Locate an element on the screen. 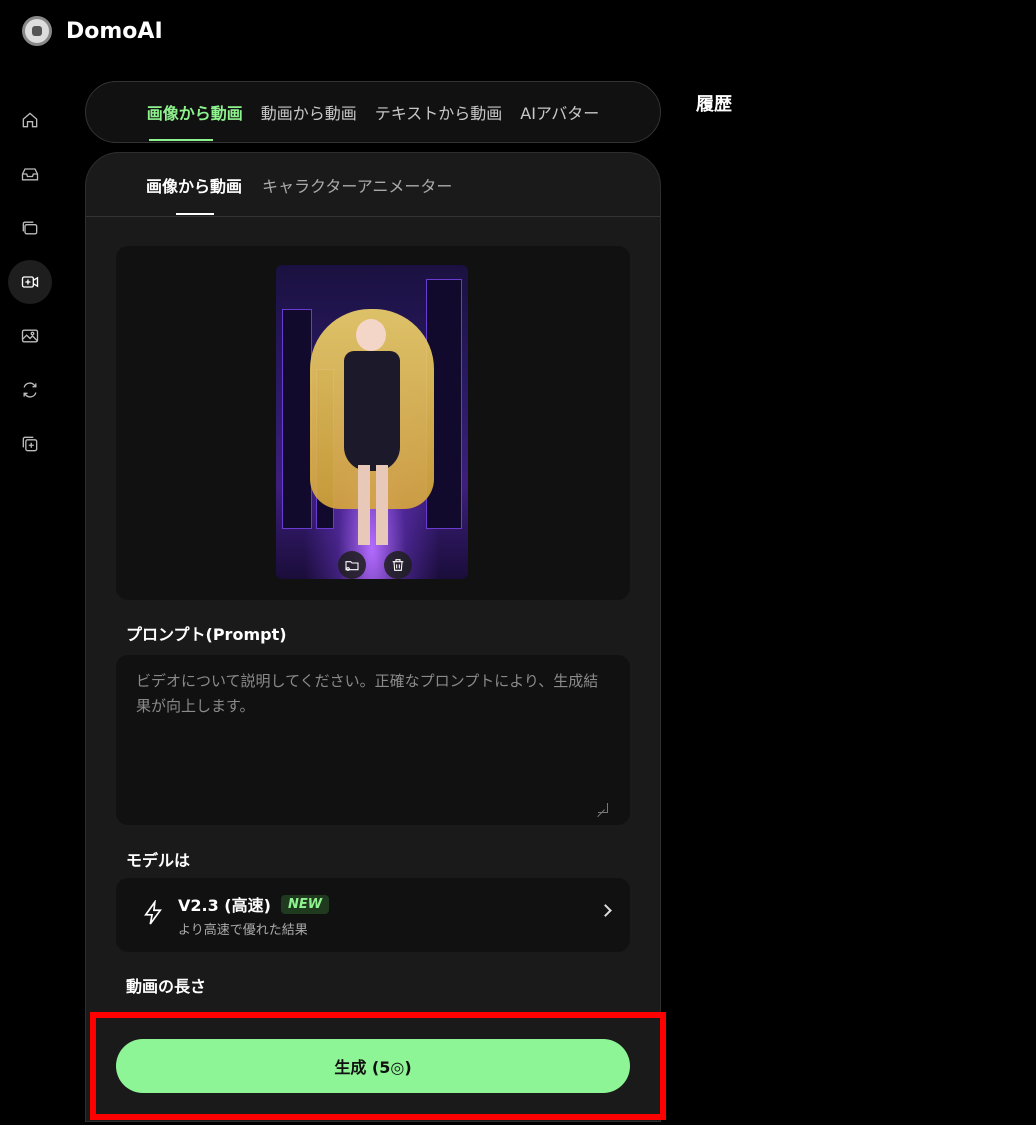  mode-tabs: 画像から動画 動画から動画 テキストから動画 AIアバター is located at coordinates (373, 112).